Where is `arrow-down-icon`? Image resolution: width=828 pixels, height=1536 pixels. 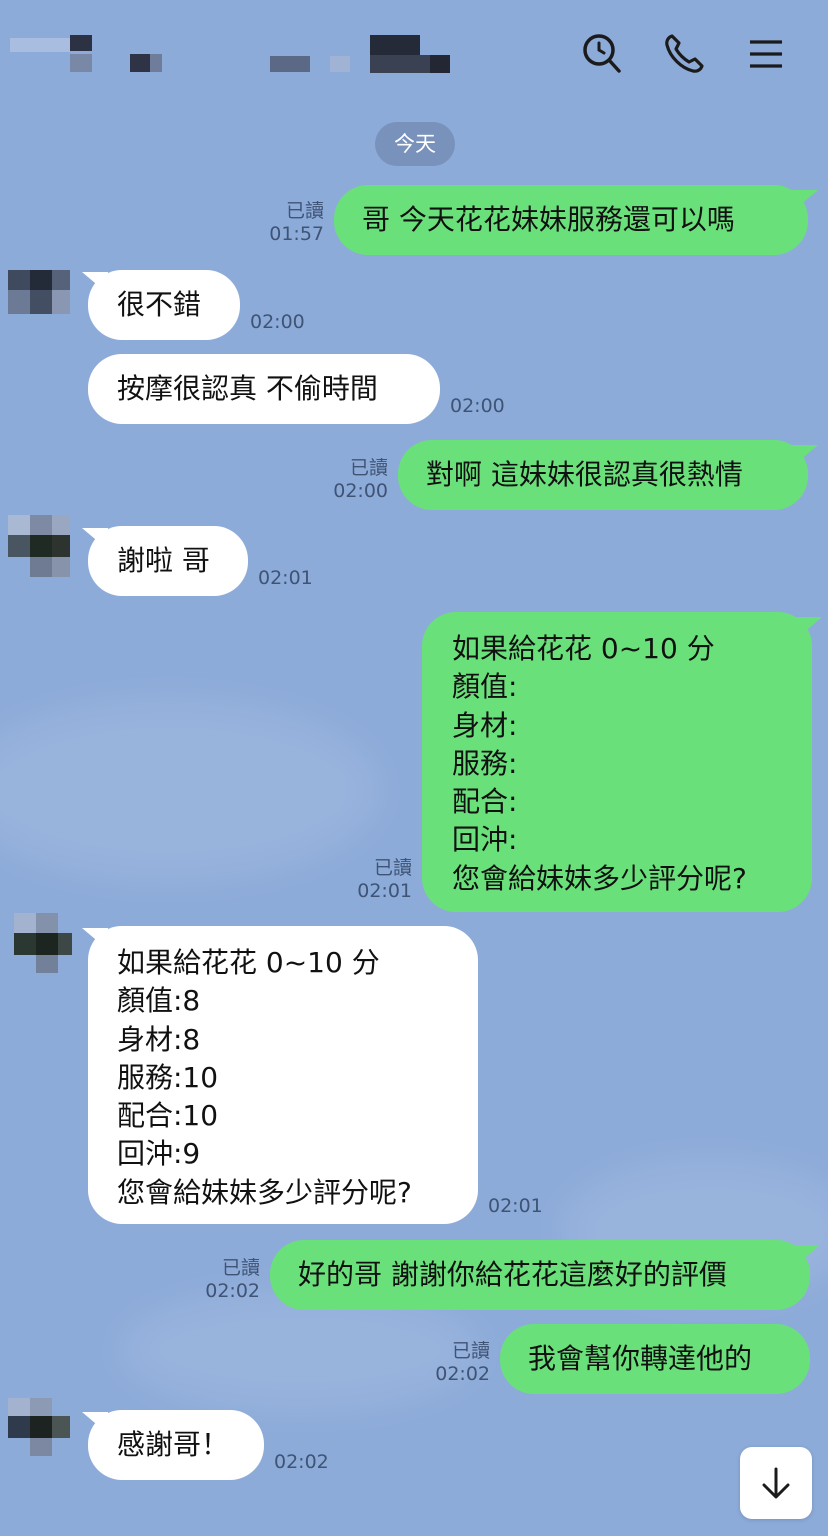
arrow-down-icon is located at coordinates (776, 1483).